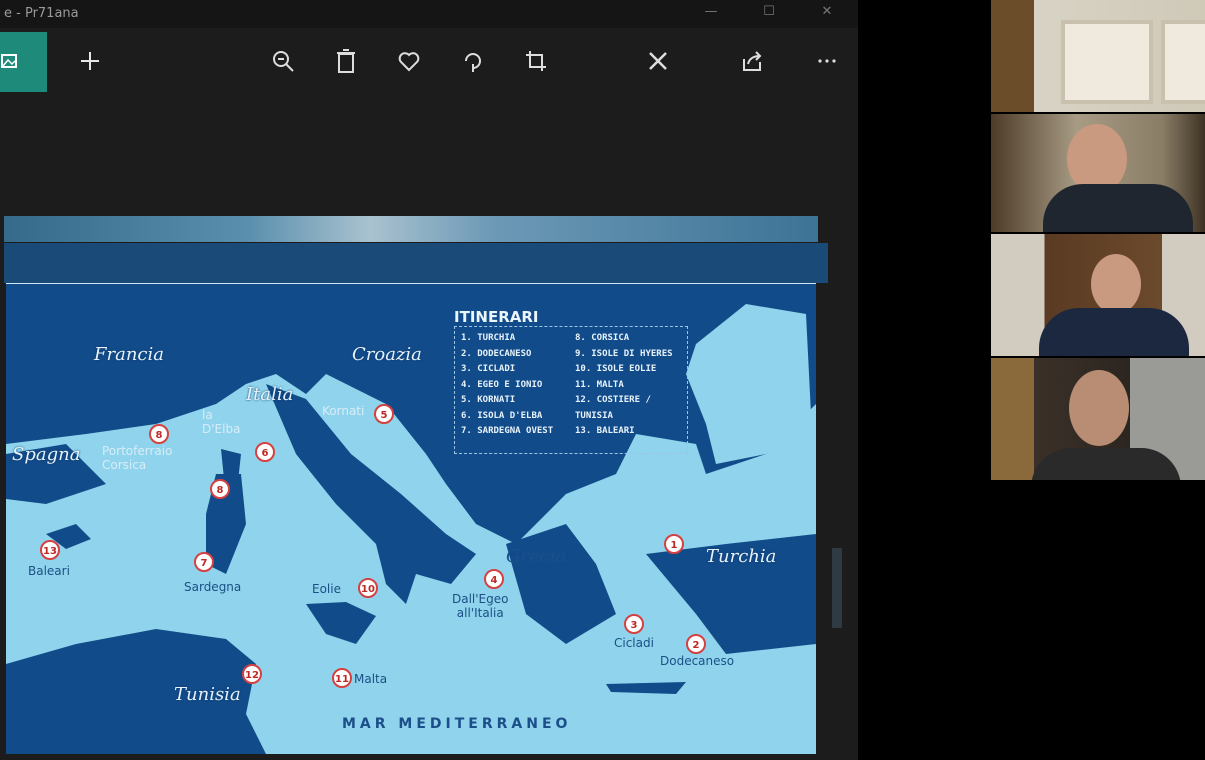 This screenshot has height=760, width=1205. Describe the element at coordinates (368, 588) in the screenshot. I see `itinerary-marker: 10` at that location.